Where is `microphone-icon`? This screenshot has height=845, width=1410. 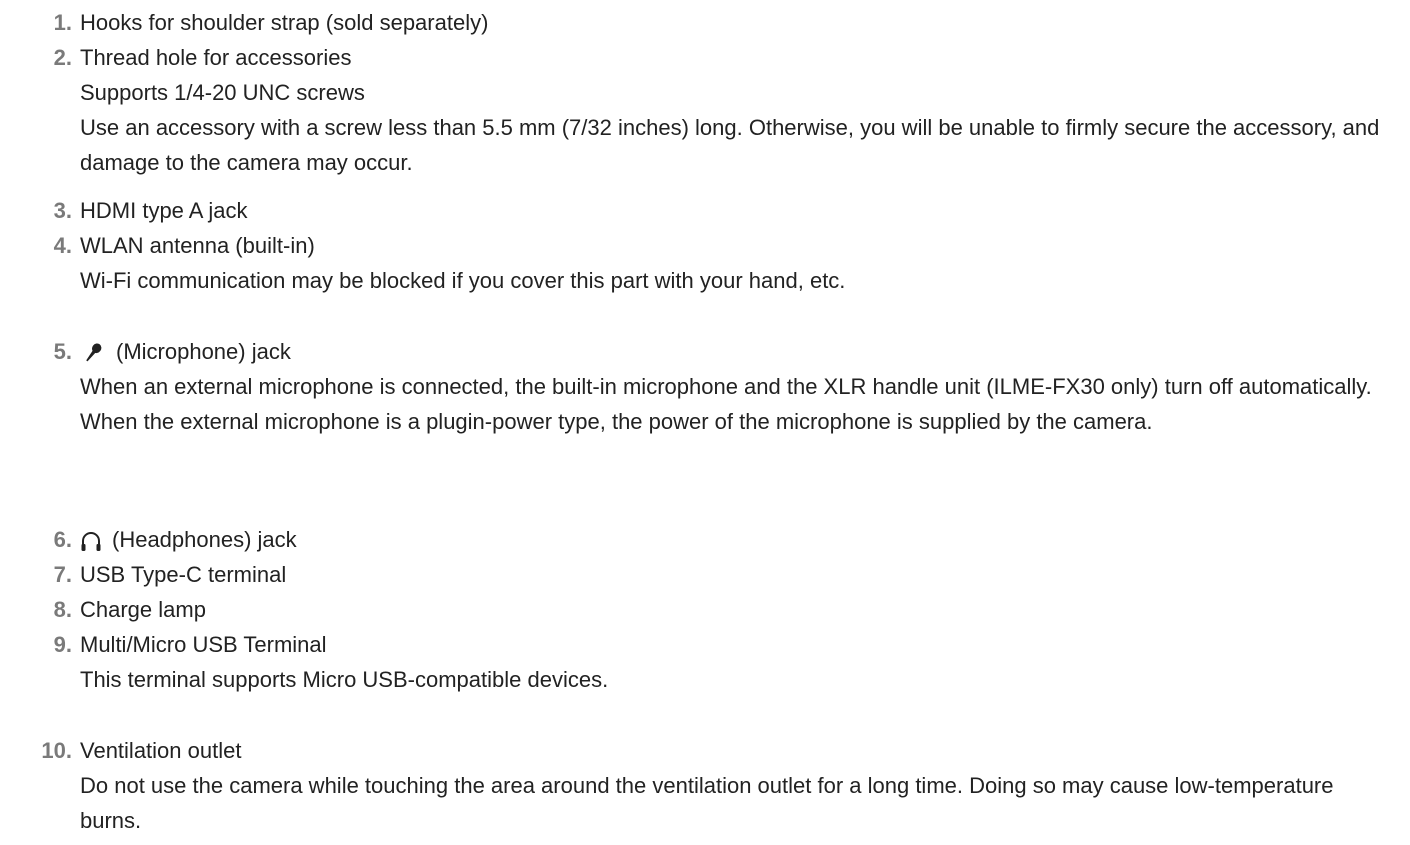 microphone-icon is located at coordinates (94, 352).